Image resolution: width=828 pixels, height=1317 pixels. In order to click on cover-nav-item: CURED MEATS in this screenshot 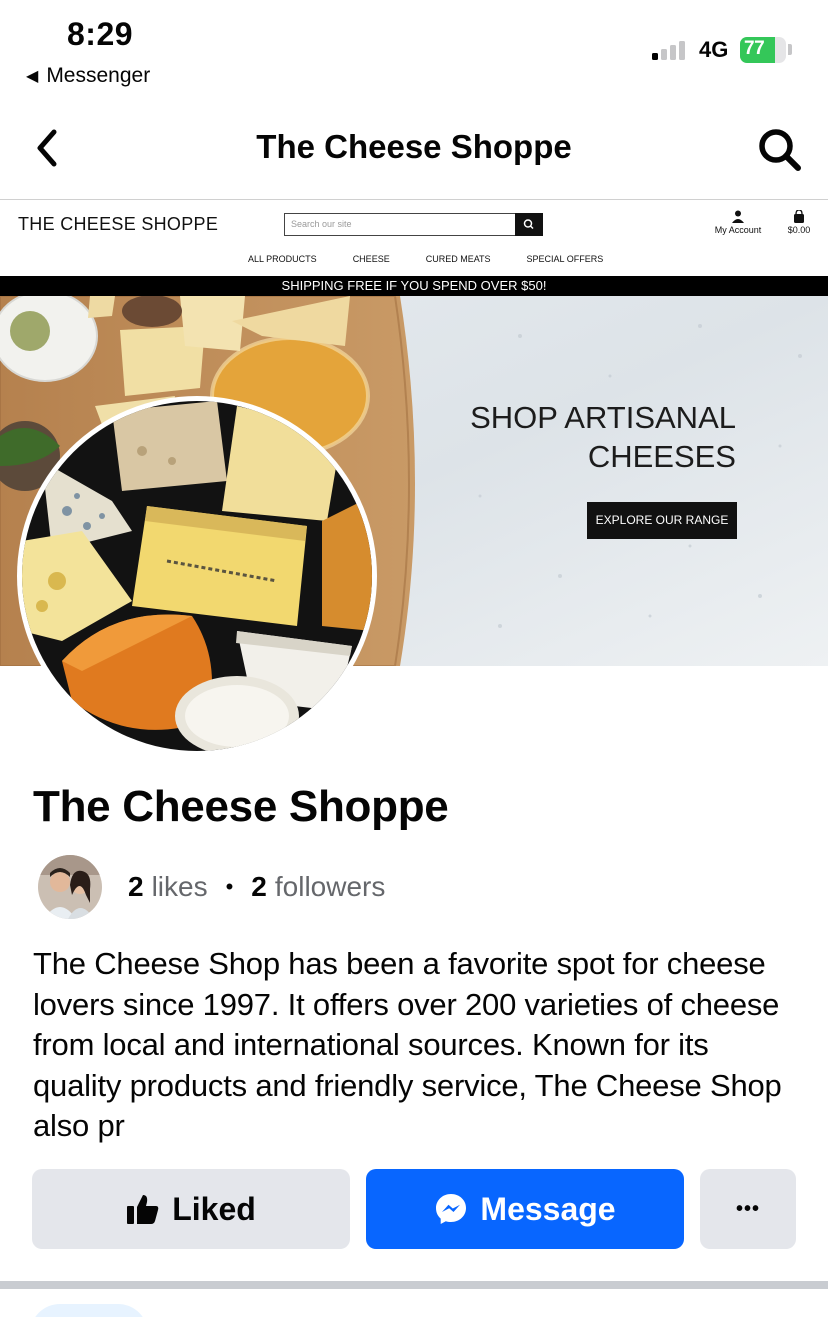, I will do `click(458, 259)`.